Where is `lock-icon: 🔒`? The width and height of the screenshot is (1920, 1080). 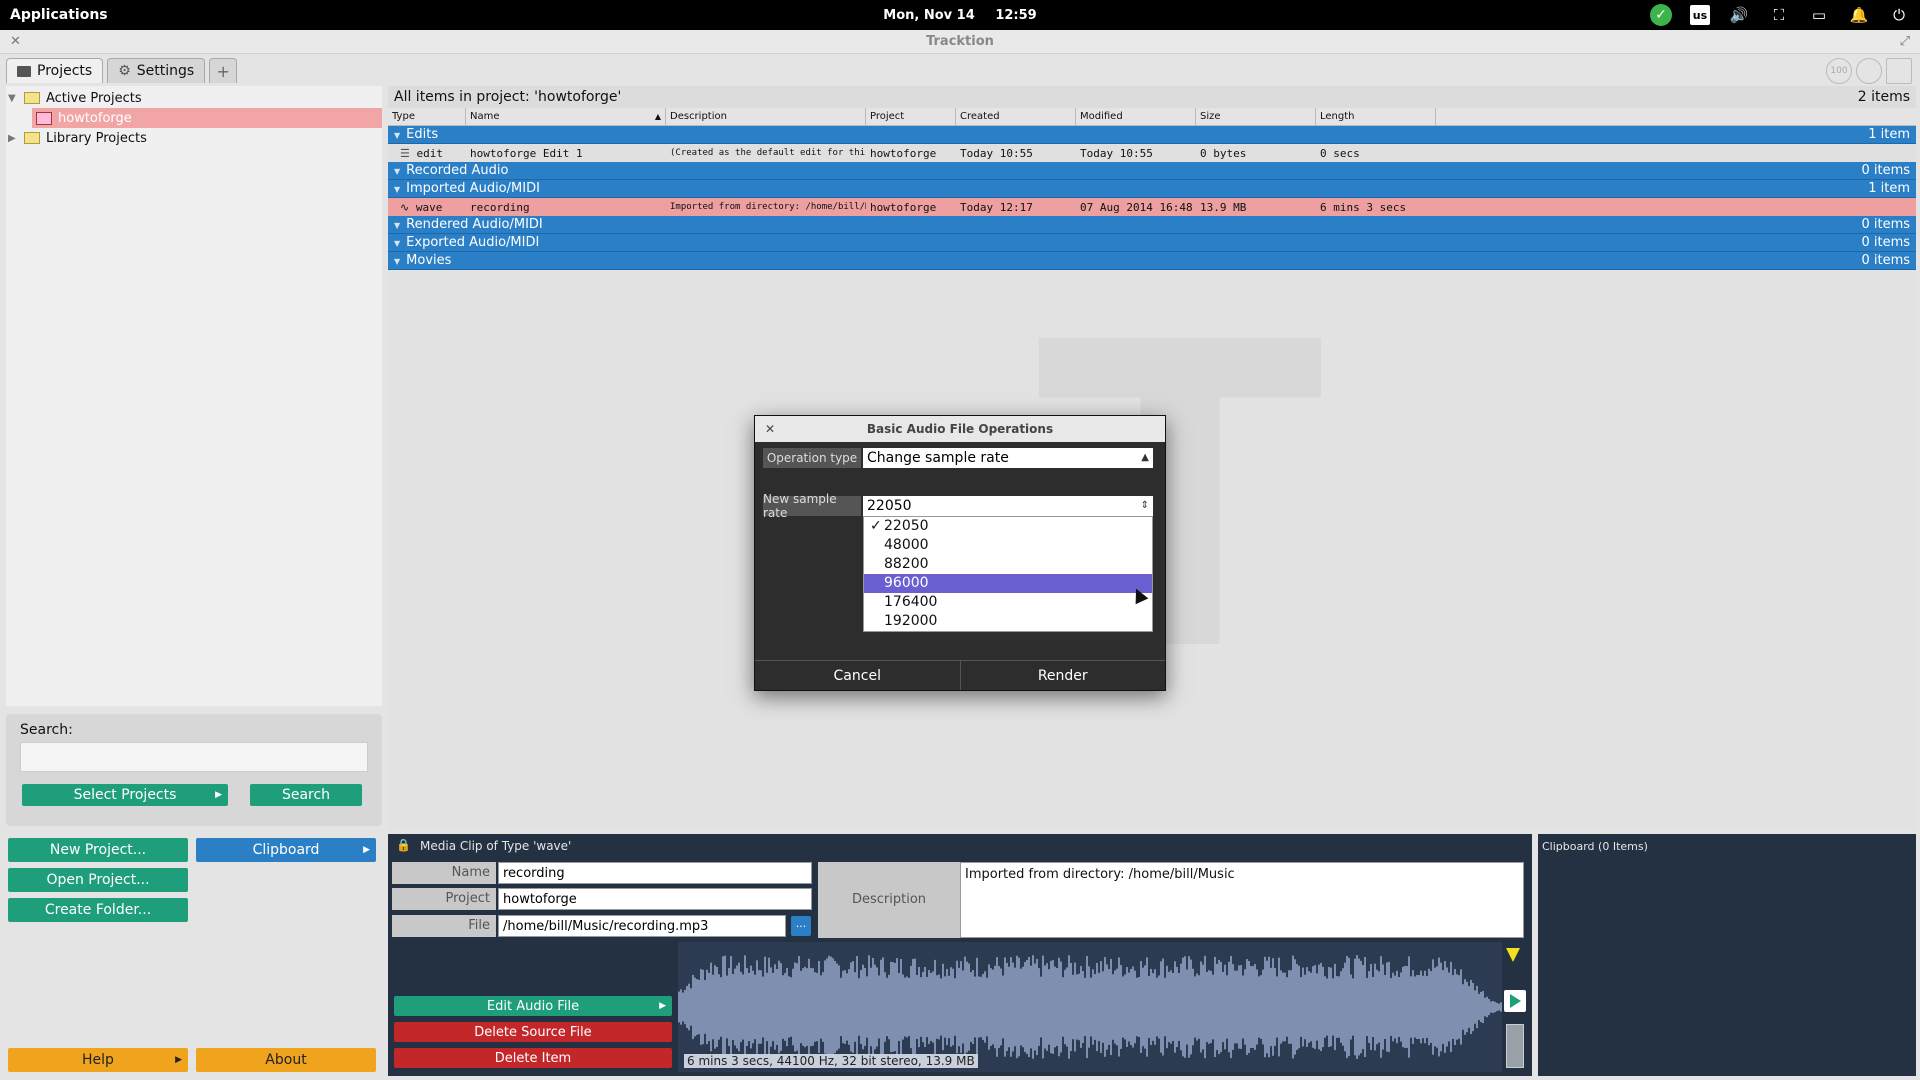 lock-icon: 🔒 is located at coordinates (403, 845).